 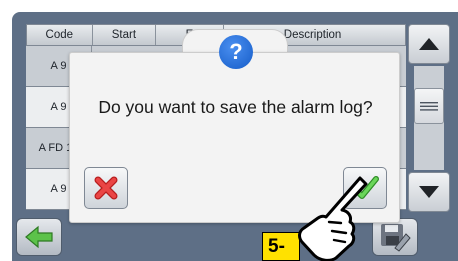 What do you see at coordinates (333, 218) in the screenshot?
I see `pointing-hand-icon` at bounding box center [333, 218].